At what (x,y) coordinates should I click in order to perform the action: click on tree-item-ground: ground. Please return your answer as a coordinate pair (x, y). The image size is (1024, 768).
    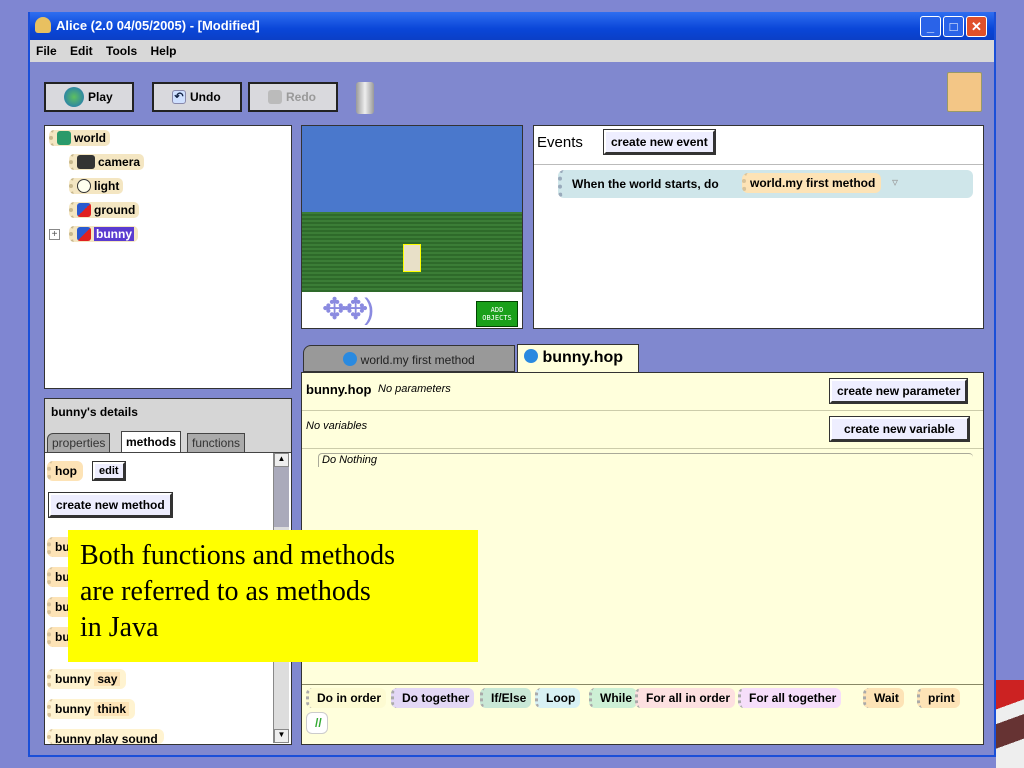
    Looking at the image, I should click on (104, 210).